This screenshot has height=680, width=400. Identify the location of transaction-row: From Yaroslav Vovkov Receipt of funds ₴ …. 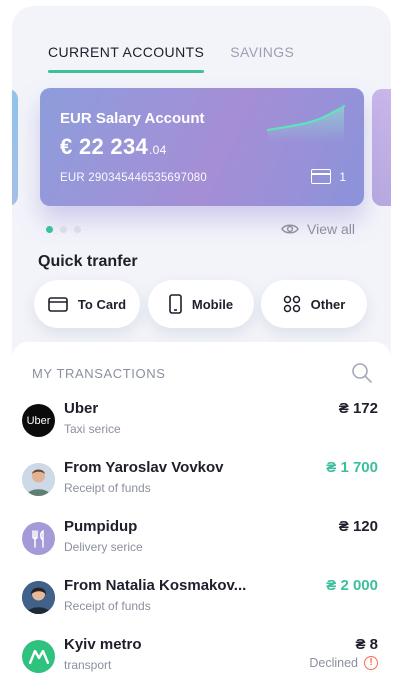
(200, 481).